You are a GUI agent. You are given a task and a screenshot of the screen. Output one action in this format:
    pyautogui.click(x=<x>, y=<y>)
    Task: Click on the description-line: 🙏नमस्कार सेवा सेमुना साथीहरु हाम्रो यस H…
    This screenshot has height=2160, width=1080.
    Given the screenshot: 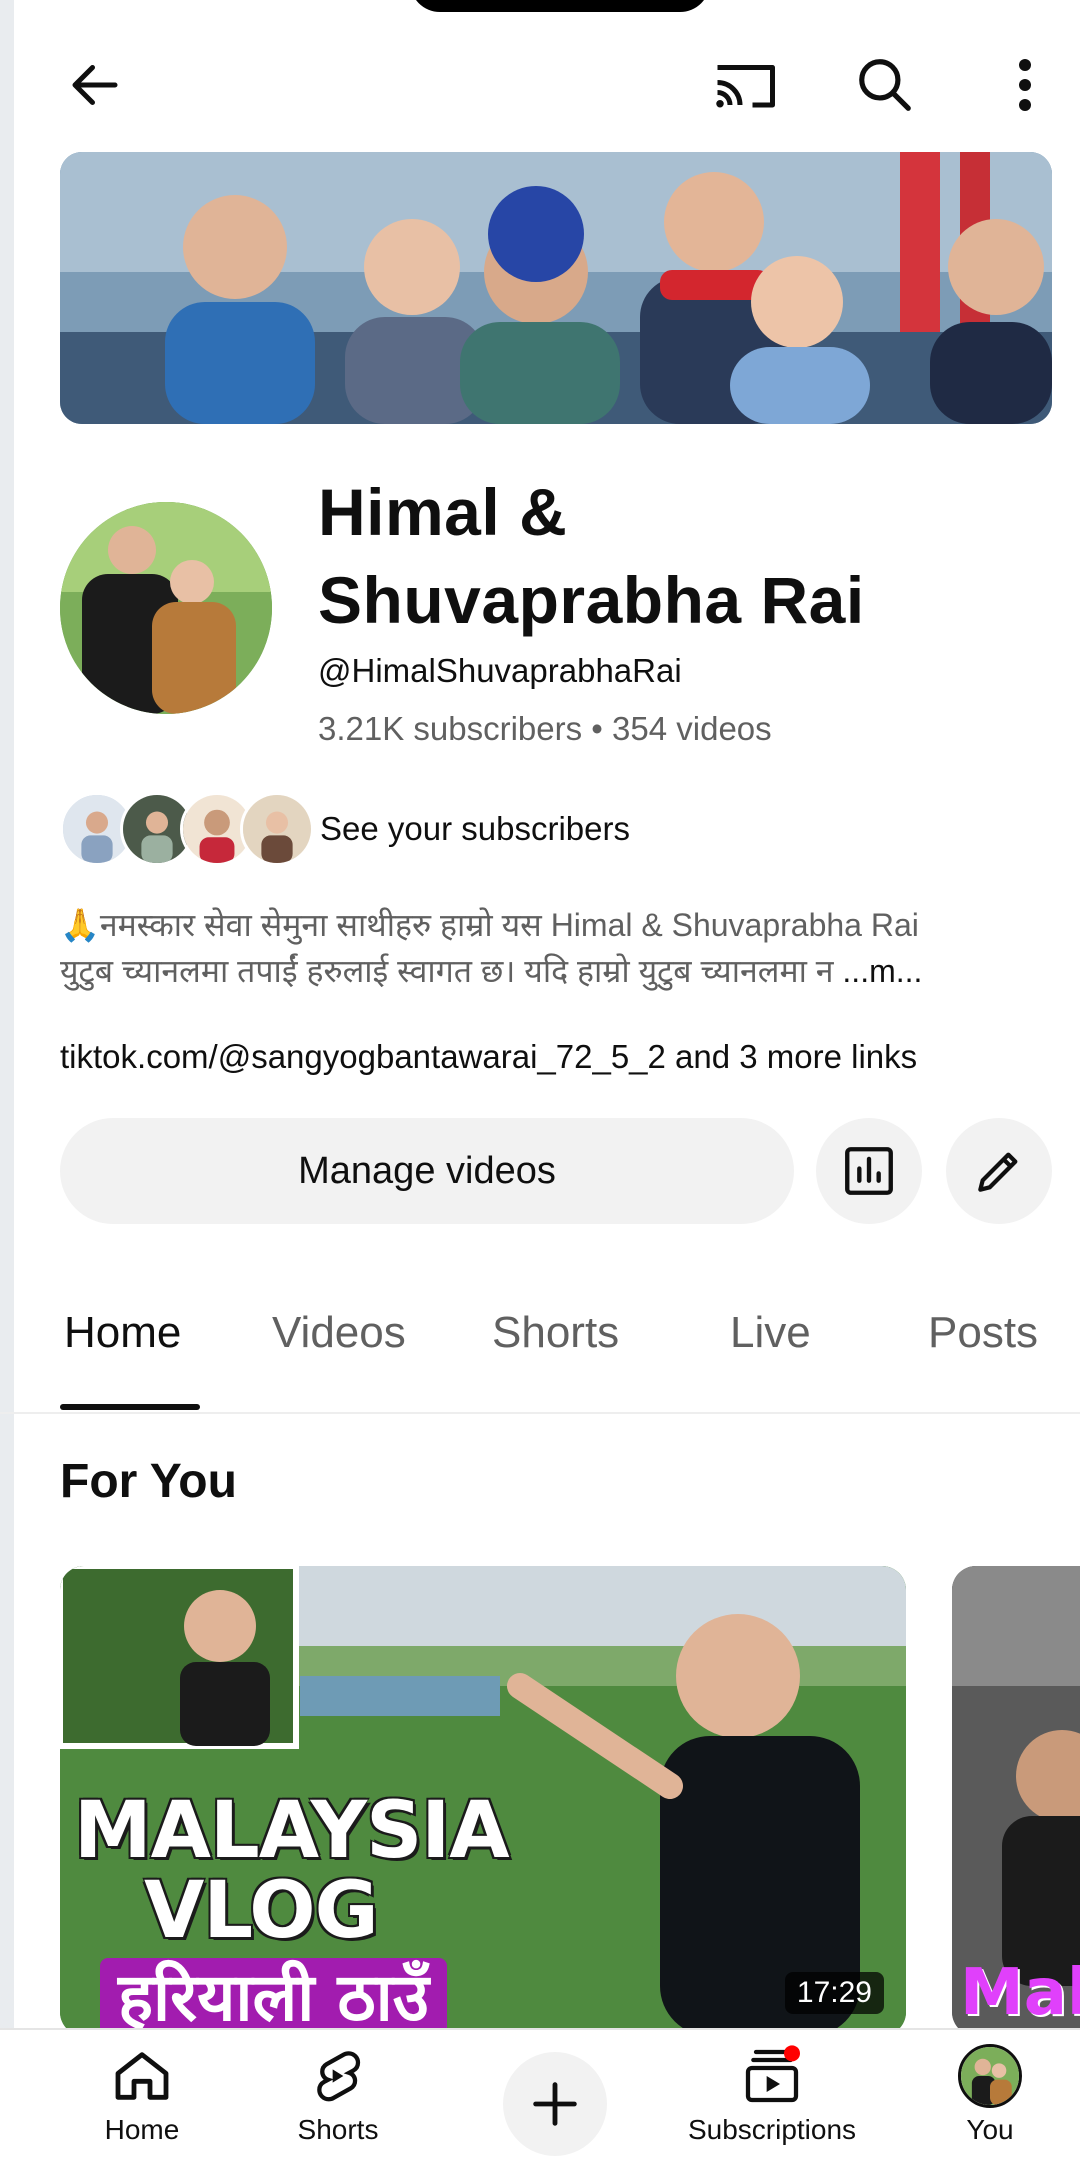 What is the action you would take?
    pyautogui.click(x=489, y=925)
    